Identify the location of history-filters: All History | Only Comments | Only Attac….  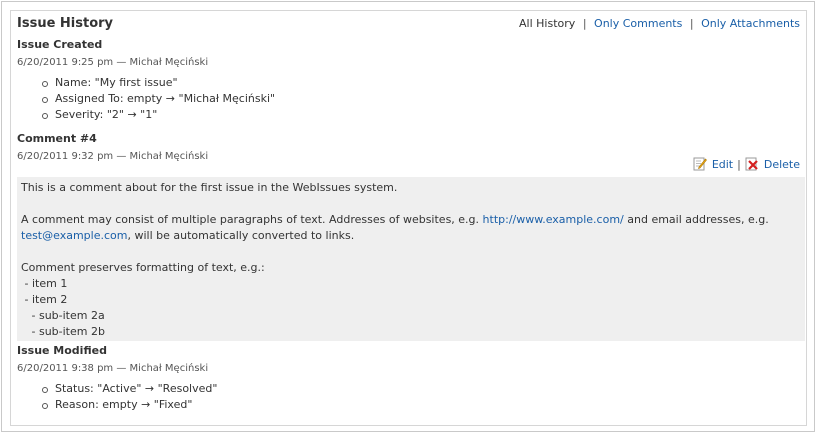
(659, 23).